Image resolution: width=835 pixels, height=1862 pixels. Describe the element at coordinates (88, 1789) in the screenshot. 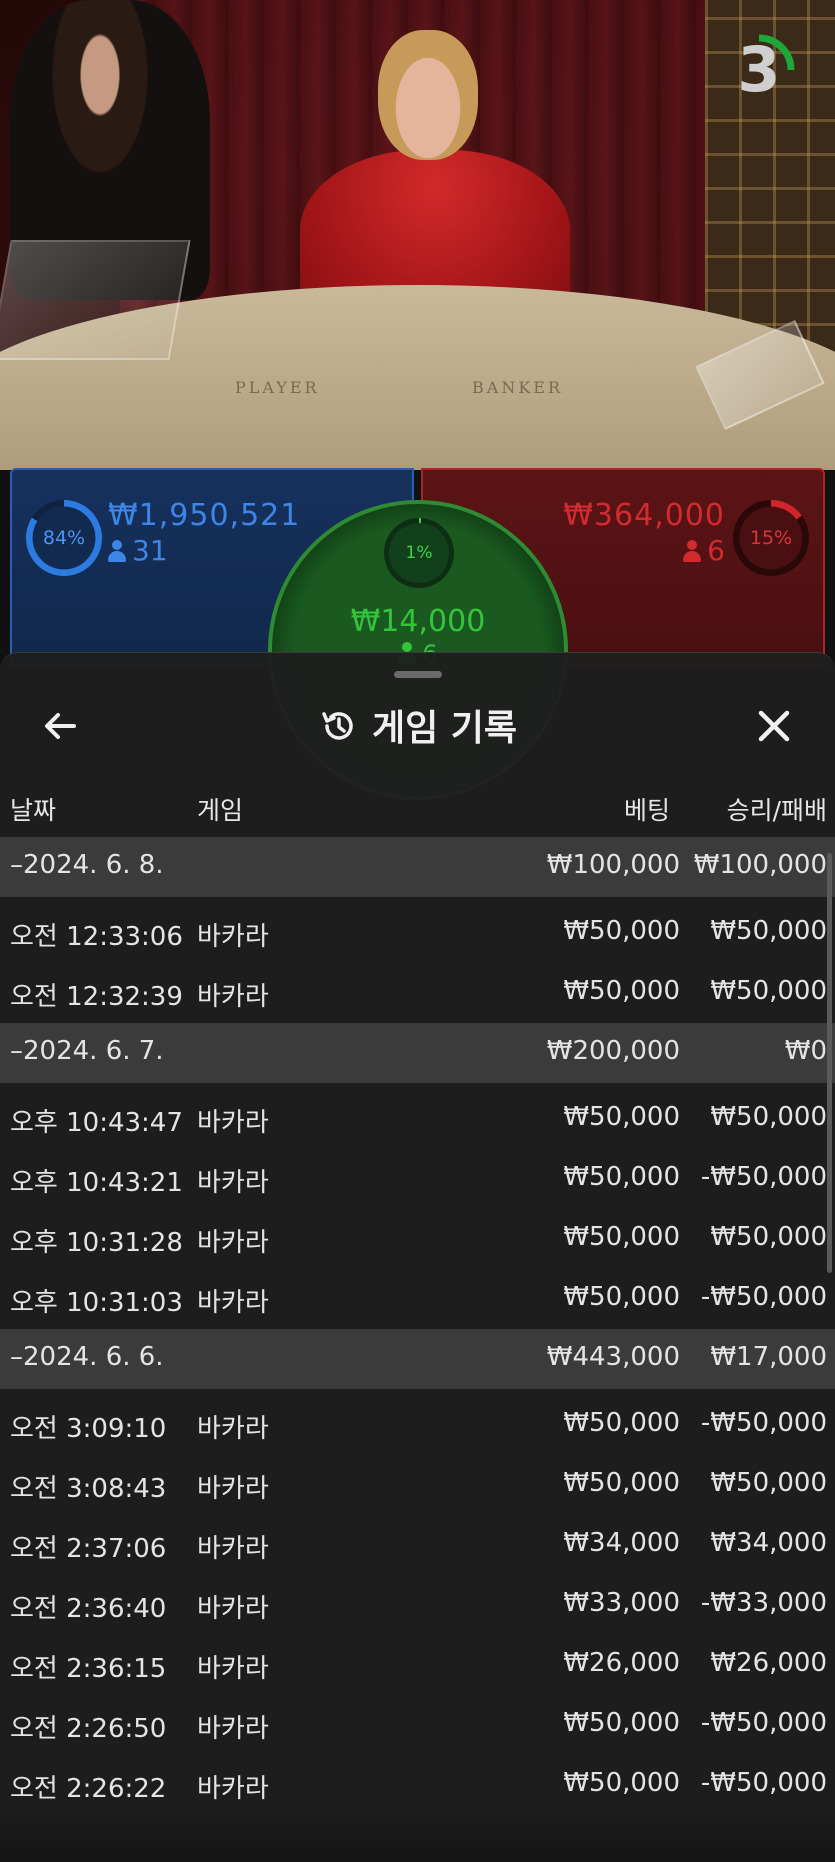

I see `row-time: 오전 2:26:22` at that location.